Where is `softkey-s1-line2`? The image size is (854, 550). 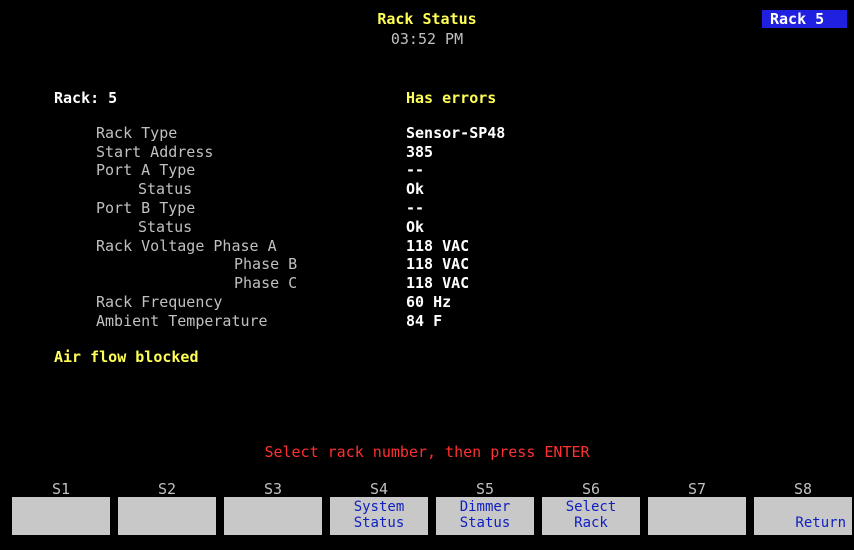
softkey-s1-line2 is located at coordinates (61, 523).